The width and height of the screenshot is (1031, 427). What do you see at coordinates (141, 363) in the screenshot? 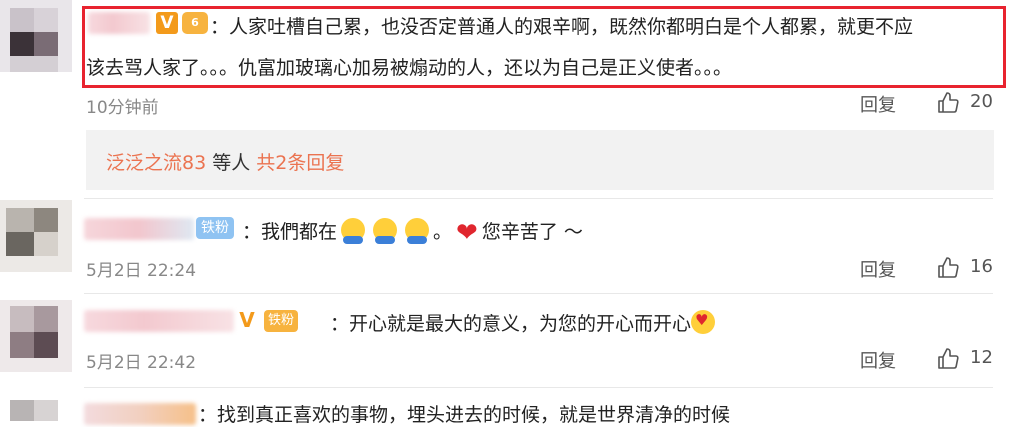
I see `comment-time: 5月2日 22:42` at bounding box center [141, 363].